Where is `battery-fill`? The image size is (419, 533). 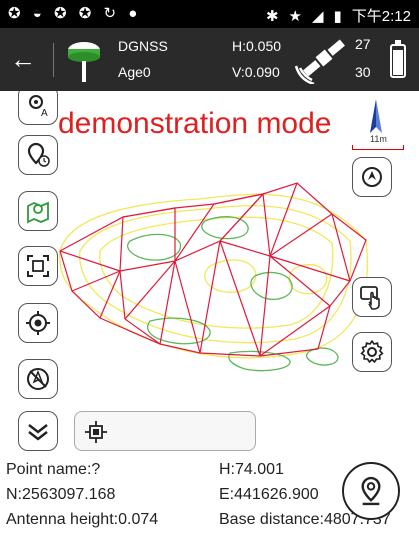
battery-fill is located at coordinates (398, 62).